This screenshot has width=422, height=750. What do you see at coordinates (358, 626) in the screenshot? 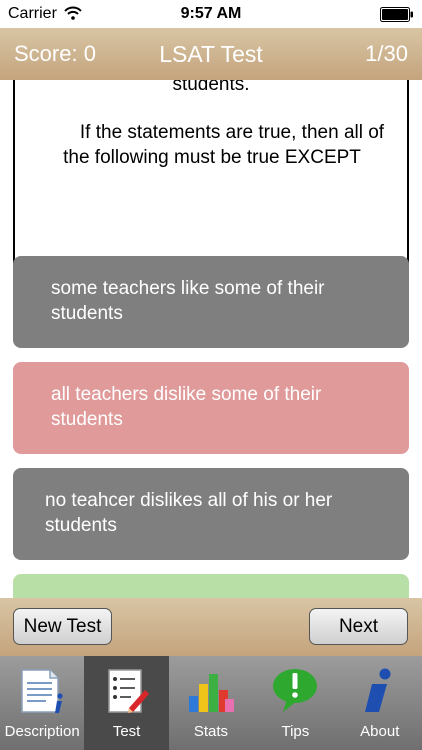
I see `next-button: Next` at bounding box center [358, 626].